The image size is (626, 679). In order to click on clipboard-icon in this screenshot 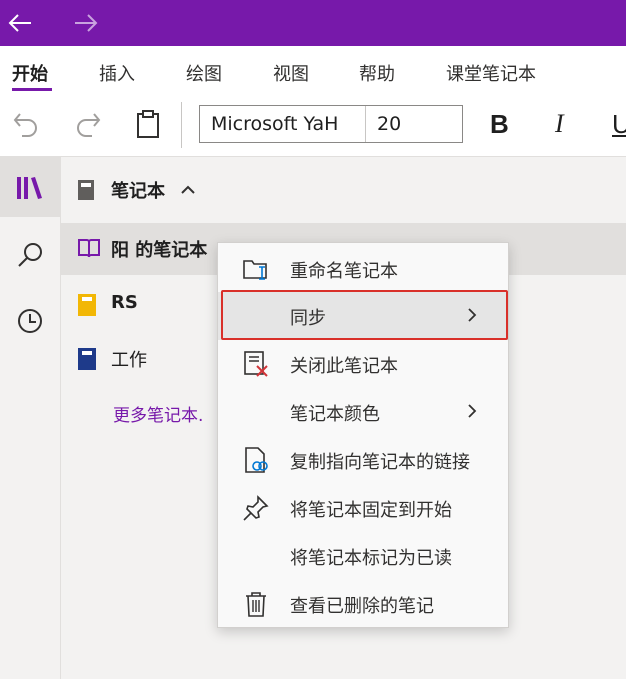, I will do `click(148, 124)`.